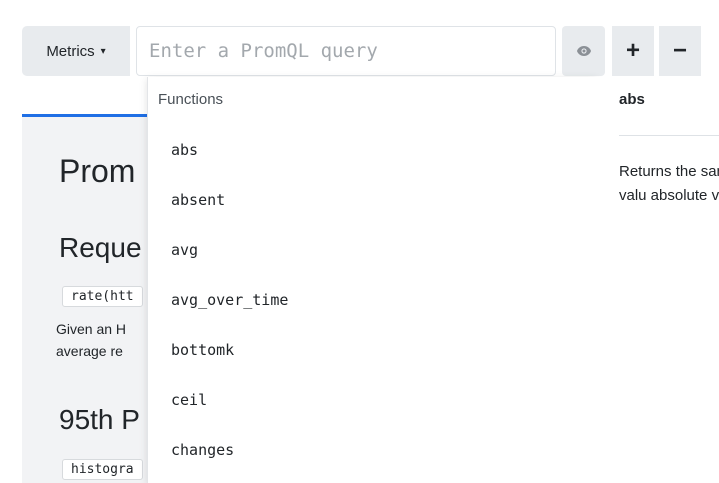  What do you see at coordinates (184, 150) in the screenshot?
I see `dropdown-item: abs` at bounding box center [184, 150].